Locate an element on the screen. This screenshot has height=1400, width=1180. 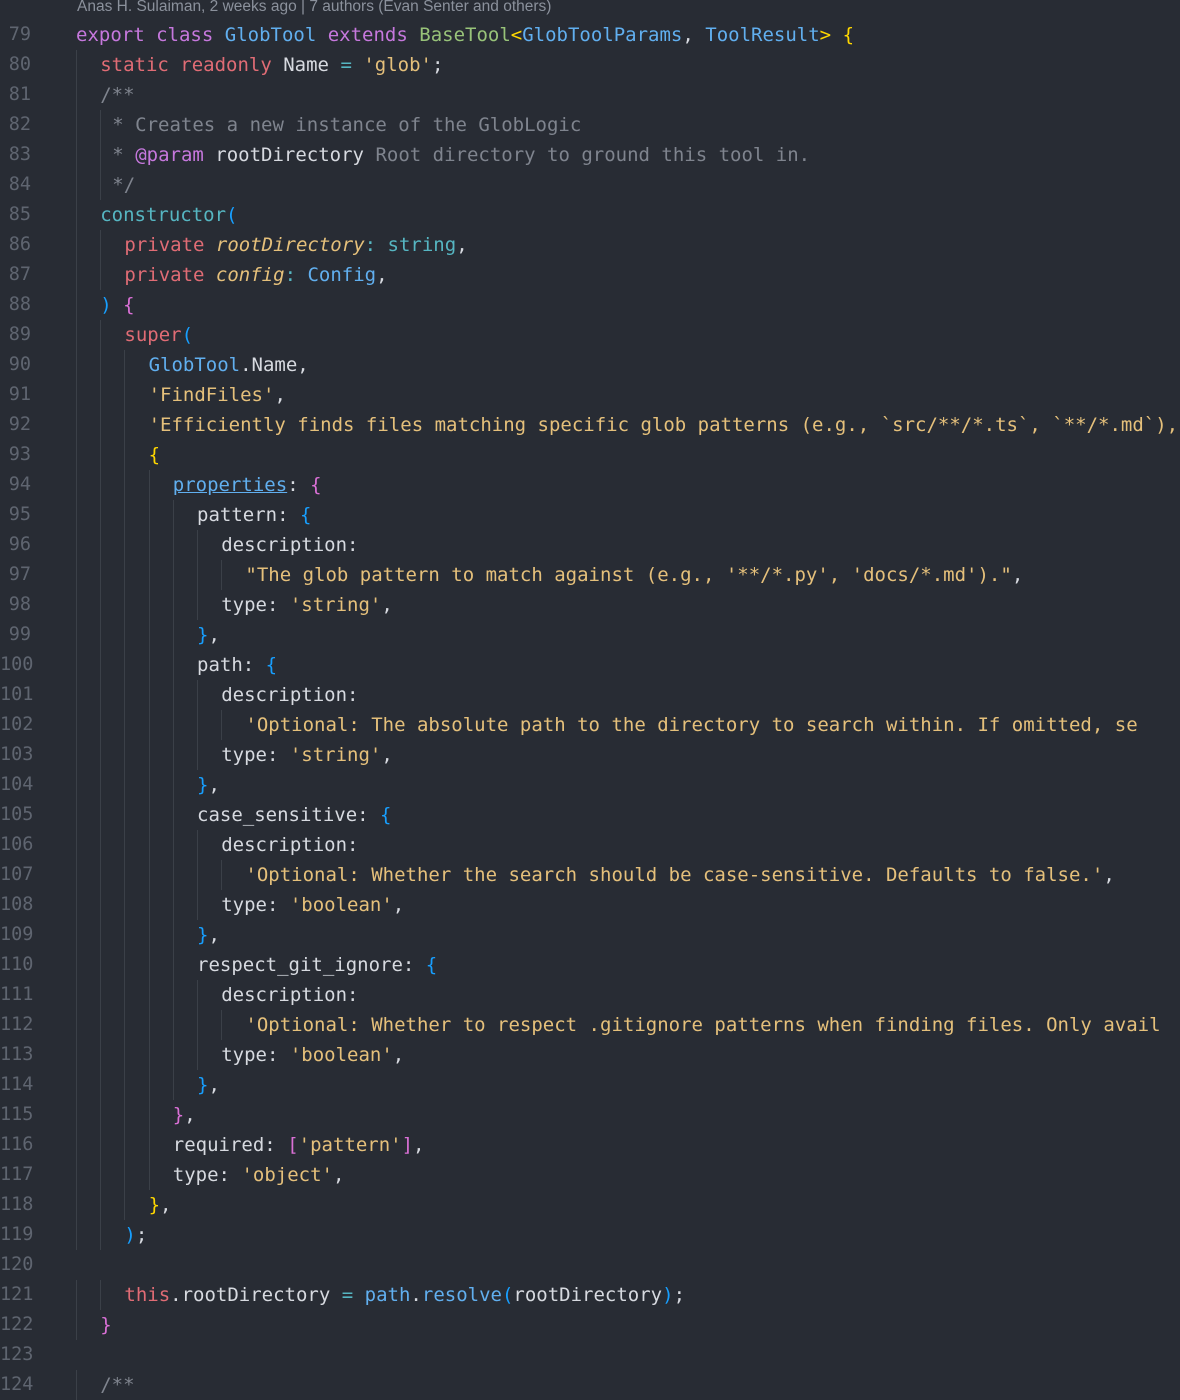
code-text: description: is located at coordinates (289, 545).